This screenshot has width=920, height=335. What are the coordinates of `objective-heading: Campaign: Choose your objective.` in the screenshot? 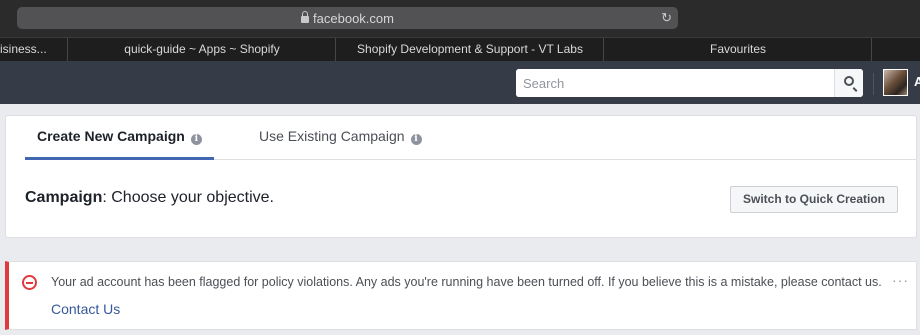 It's located at (149, 198).